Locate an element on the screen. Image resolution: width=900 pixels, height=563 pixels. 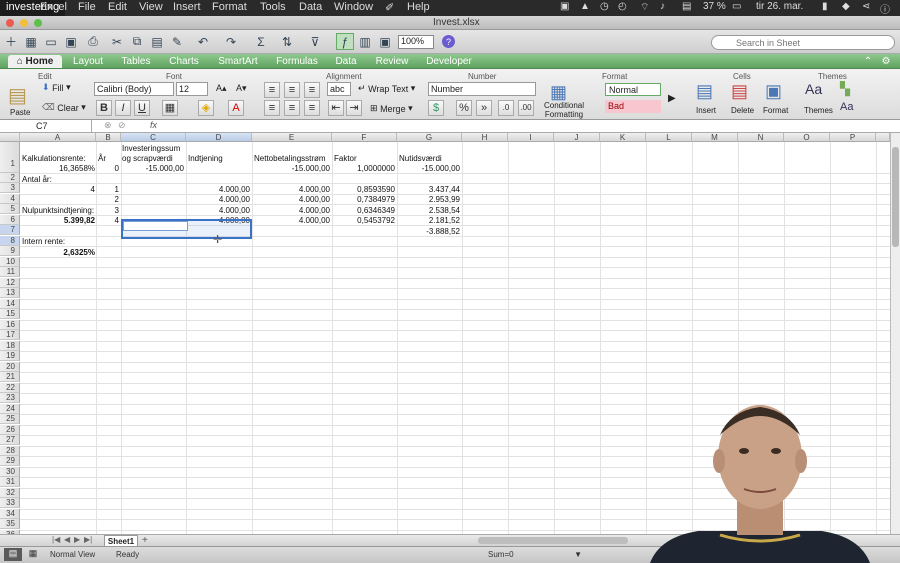
clock: tir 26. mar. is located at coordinates (779, 6).